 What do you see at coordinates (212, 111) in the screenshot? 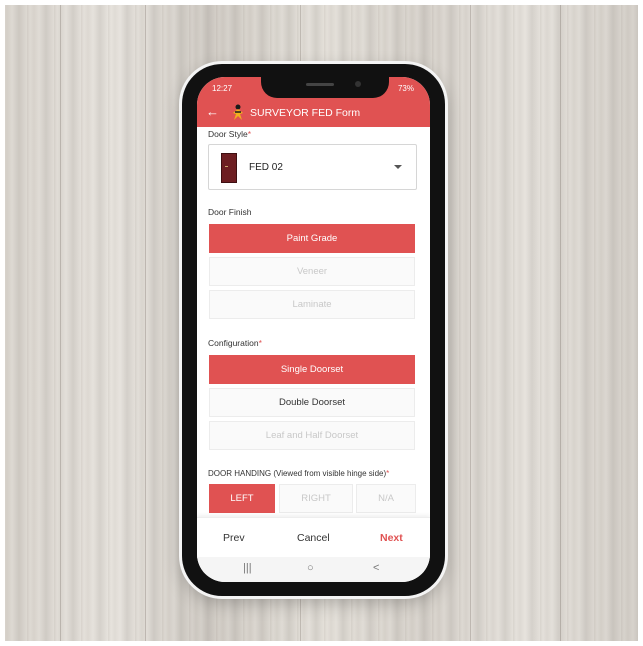
I see `back-arrow-icon: ←` at bounding box center [212, 111].